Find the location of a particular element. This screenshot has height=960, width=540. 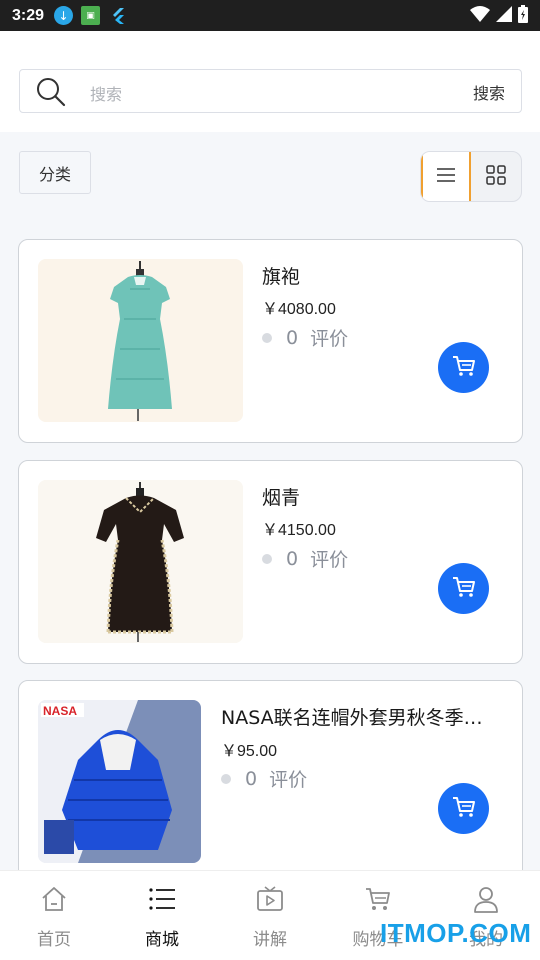

product-price: ￥4080.00 is located at coordinates (299, 309).